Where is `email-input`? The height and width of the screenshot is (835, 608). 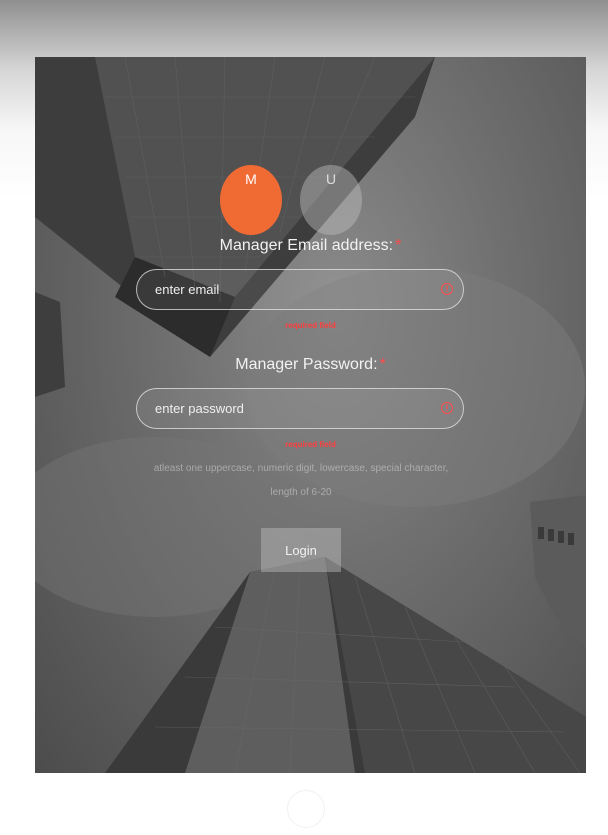 email-input is located at coordinates (285, 289).